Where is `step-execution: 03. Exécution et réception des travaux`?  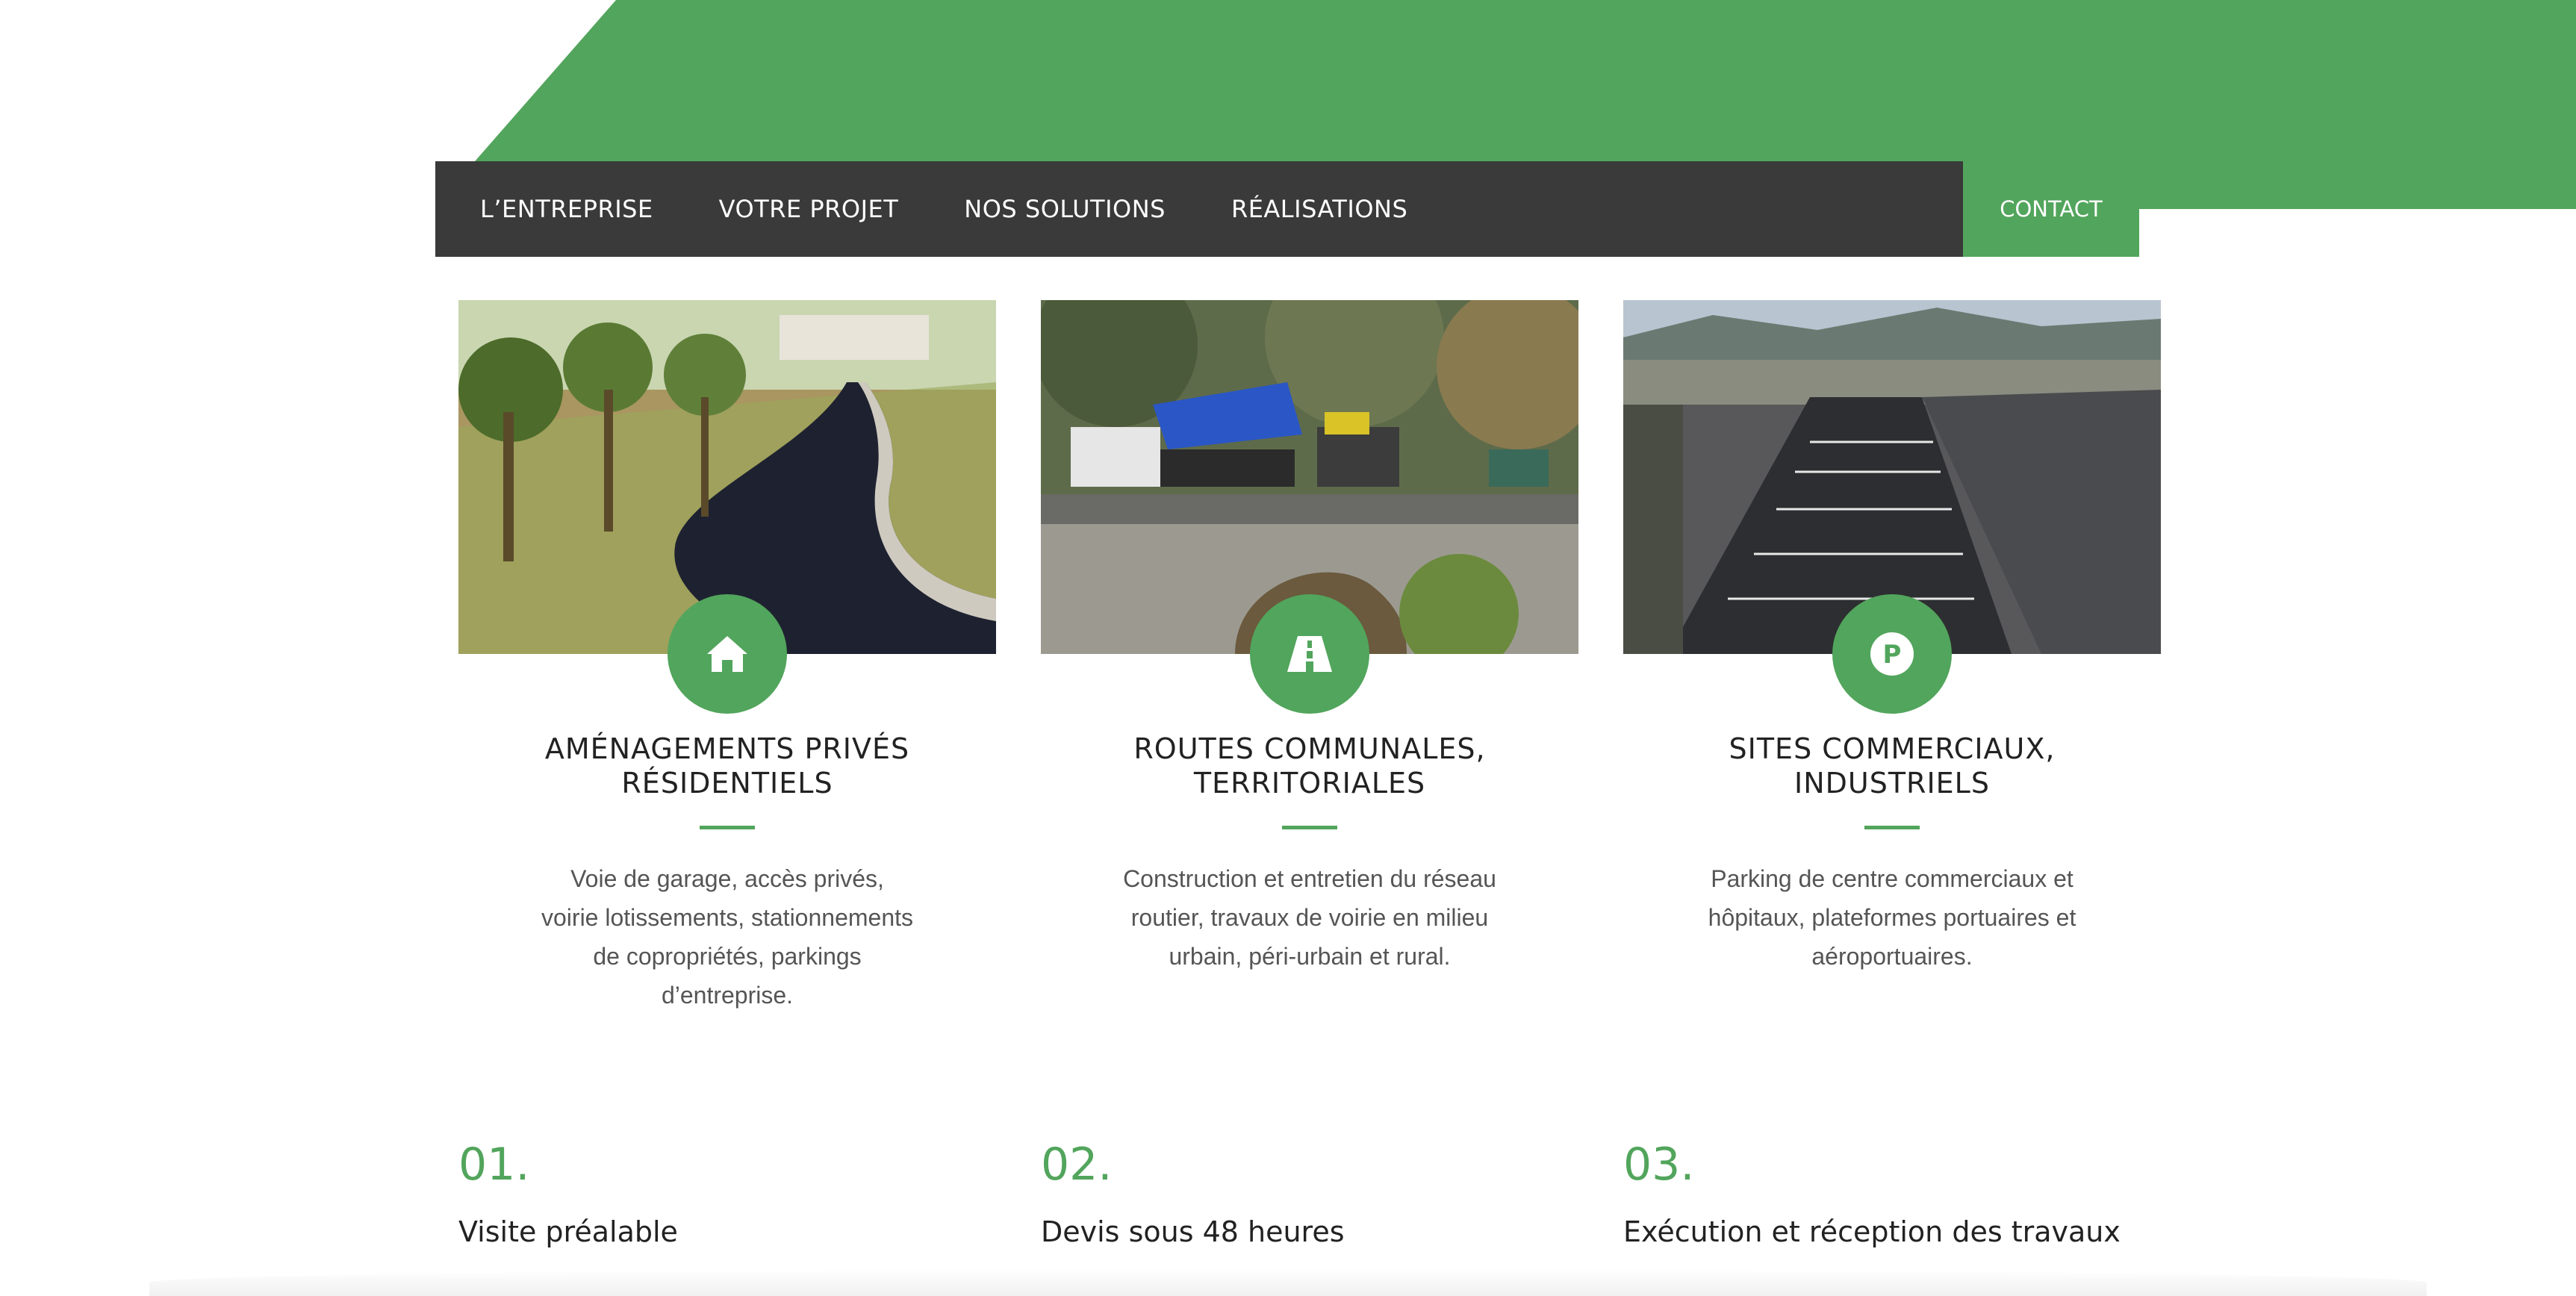
step-execution: 03. Exécution et réception des travaux is located at coordinates (1892, 1191).